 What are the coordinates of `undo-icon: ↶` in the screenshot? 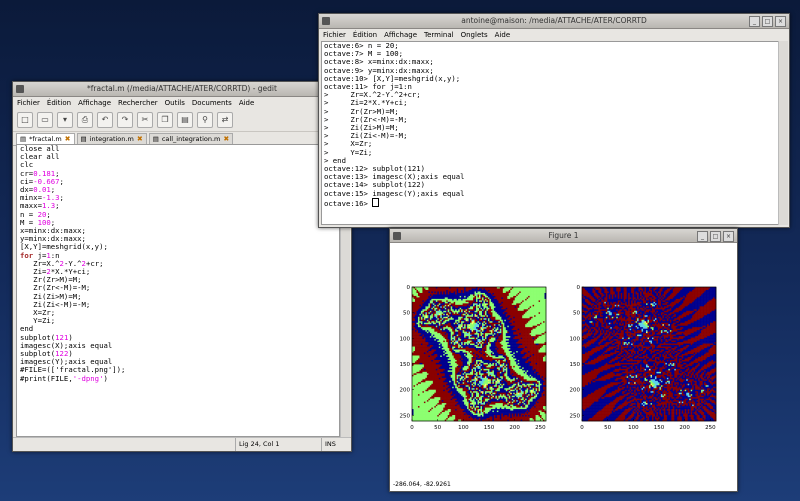 It's located at (105, 120).